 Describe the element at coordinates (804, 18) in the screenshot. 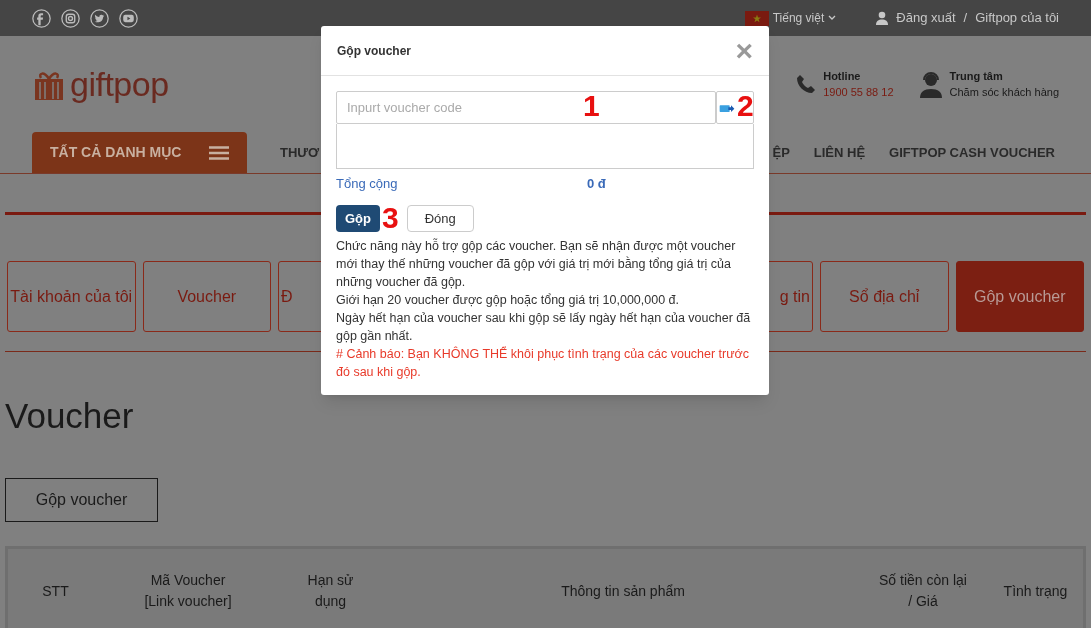

I see `language-selector: Tiếng việt` at that location.